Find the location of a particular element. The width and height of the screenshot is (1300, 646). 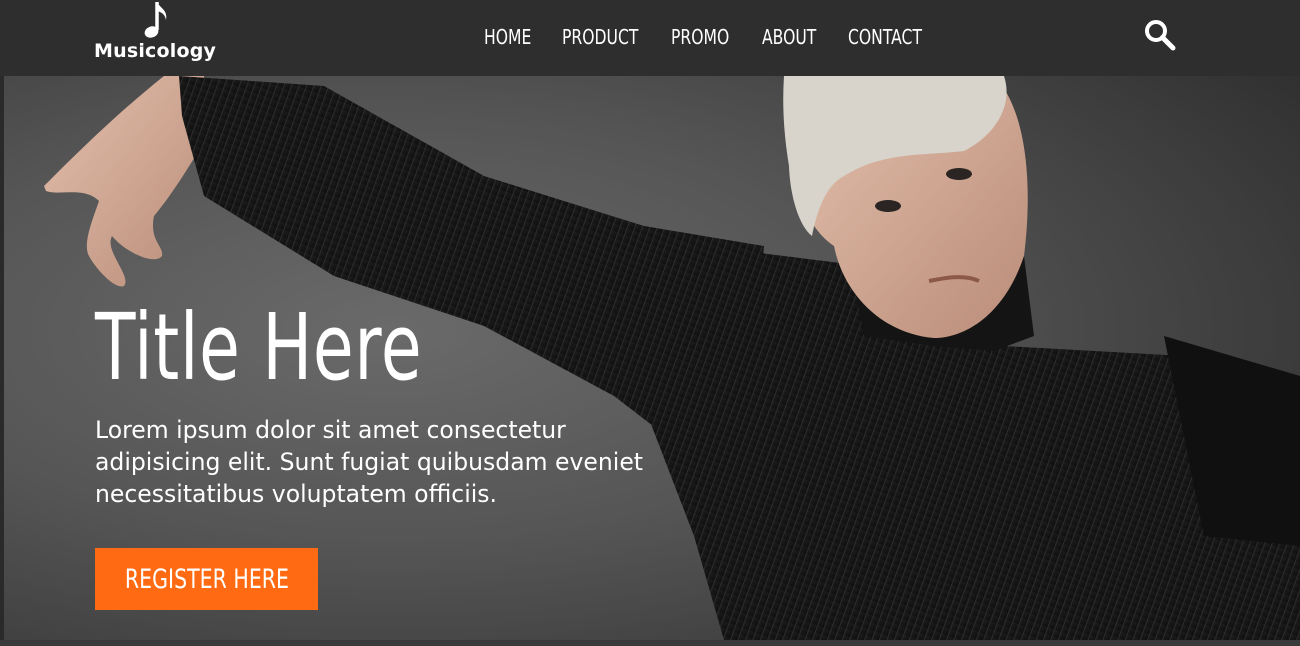

register-button-label: REGISTER HERE is located at coordinates (206, 579).